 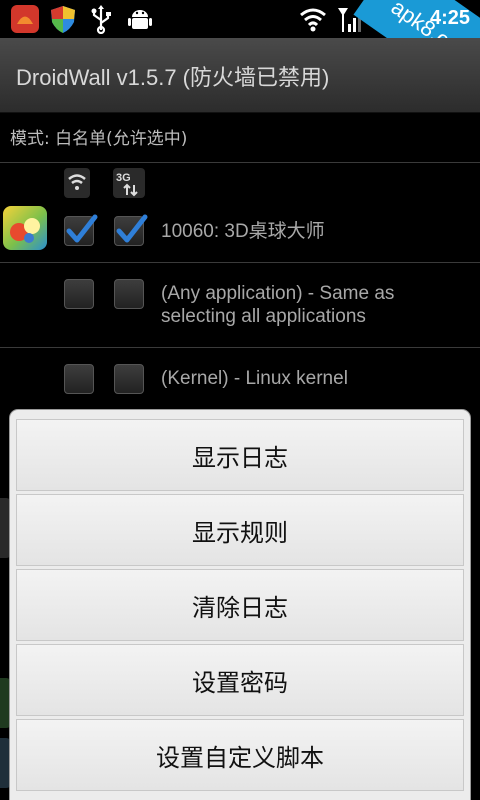 I want to click on usb-icon, so click(x=103, y=19).